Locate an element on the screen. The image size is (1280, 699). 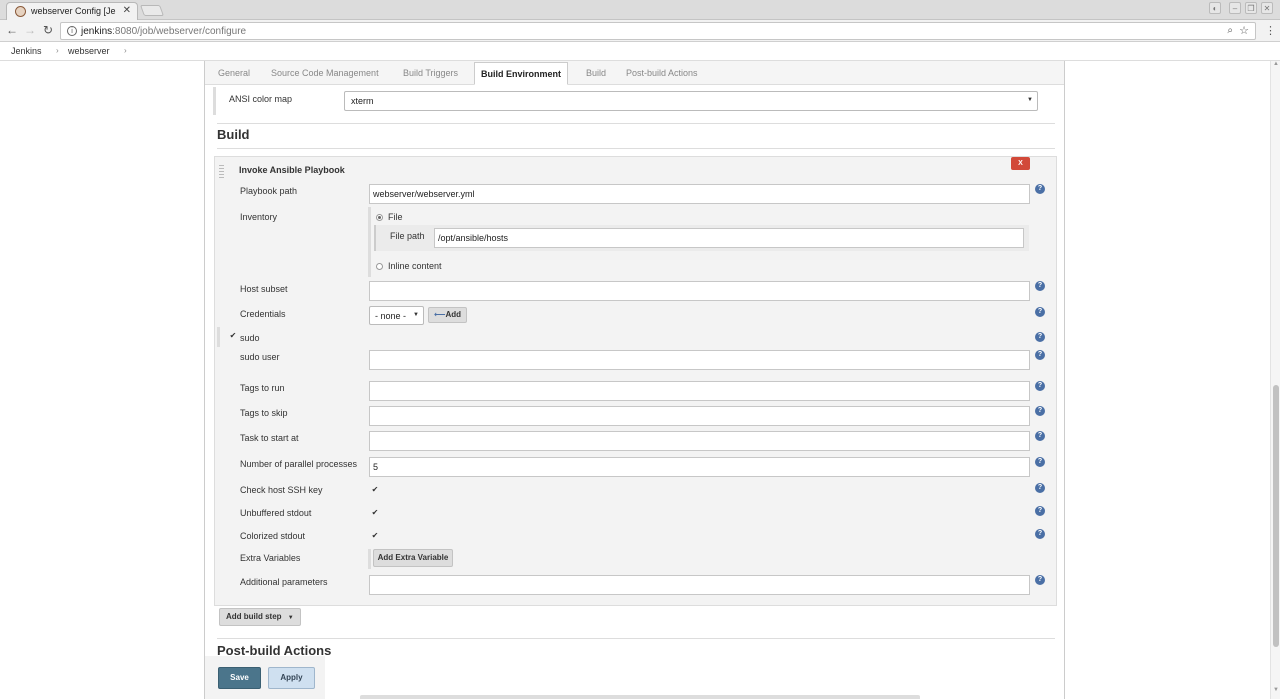
close-window-icon: ✕ is located at coordinates (1267, 8).